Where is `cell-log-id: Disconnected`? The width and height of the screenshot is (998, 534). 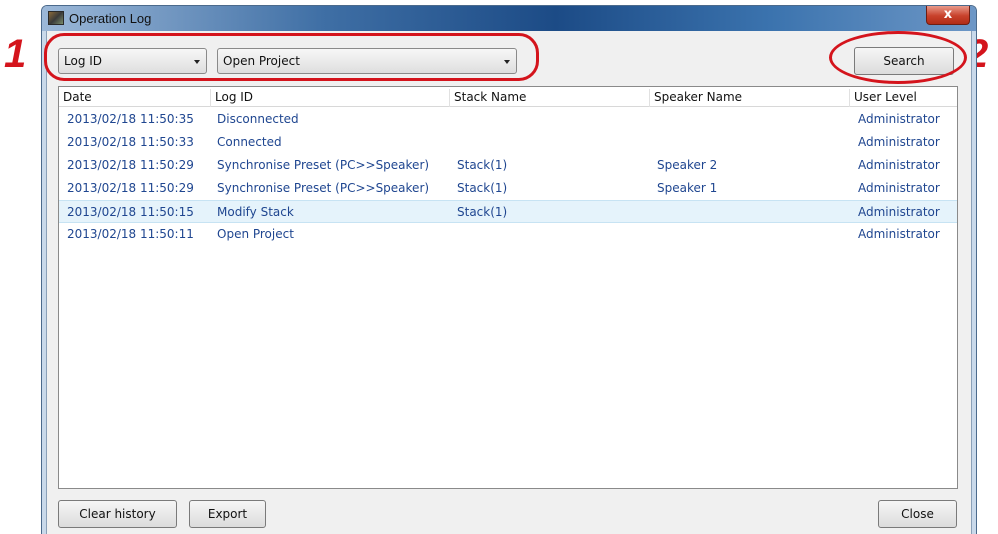
cell-log-id: Disconnected is located at coordinates (258, 119).